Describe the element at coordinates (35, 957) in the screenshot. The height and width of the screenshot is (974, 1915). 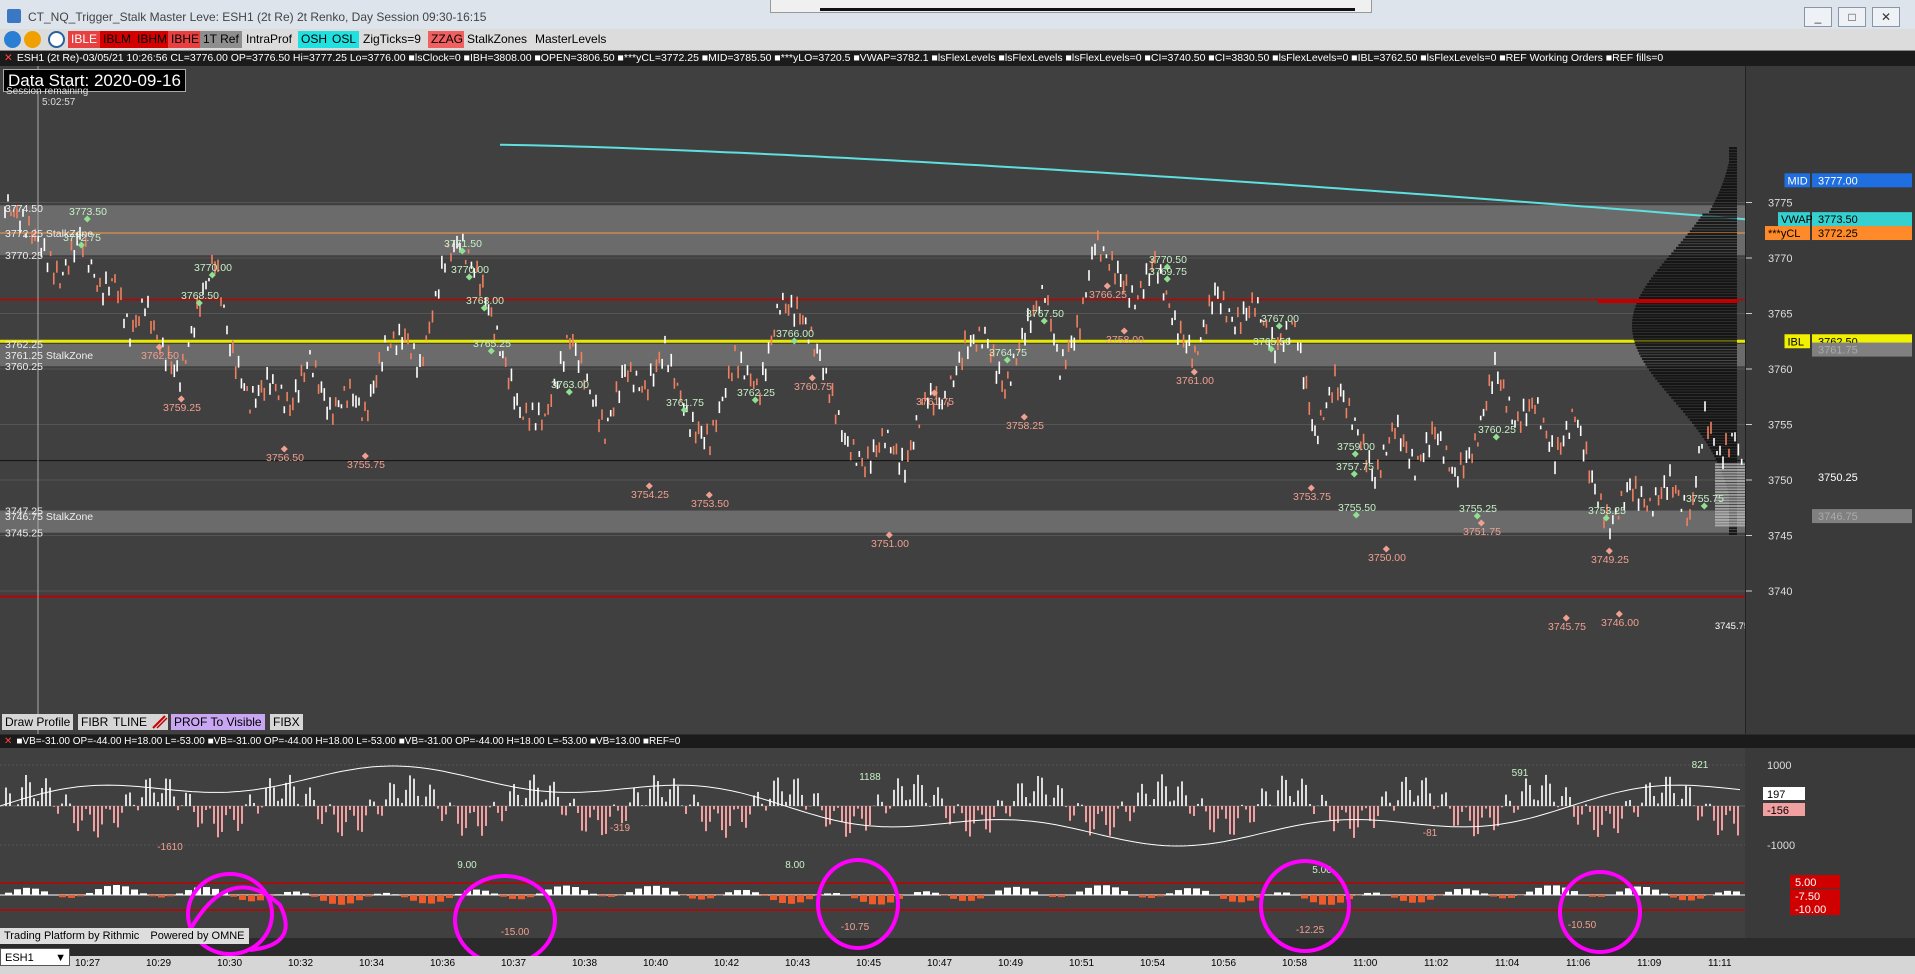
I see `symbol-selector: ESH1 ▼` at that location.